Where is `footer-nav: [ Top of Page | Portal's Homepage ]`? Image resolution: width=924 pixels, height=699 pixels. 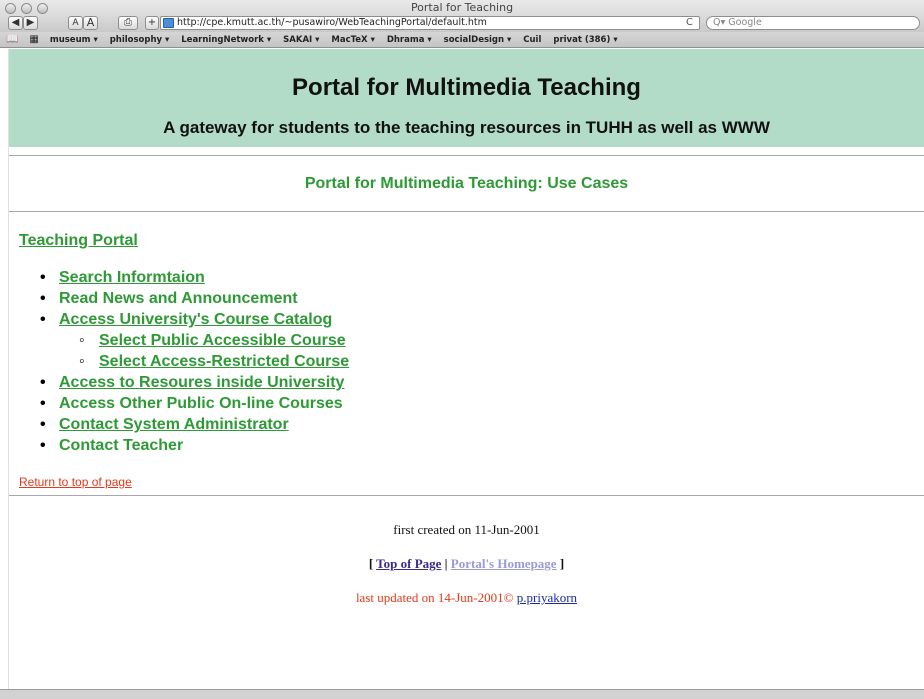
footer-nav: [ Top of Page | Portal's Homepage ] is located at coordinates (466, 564).